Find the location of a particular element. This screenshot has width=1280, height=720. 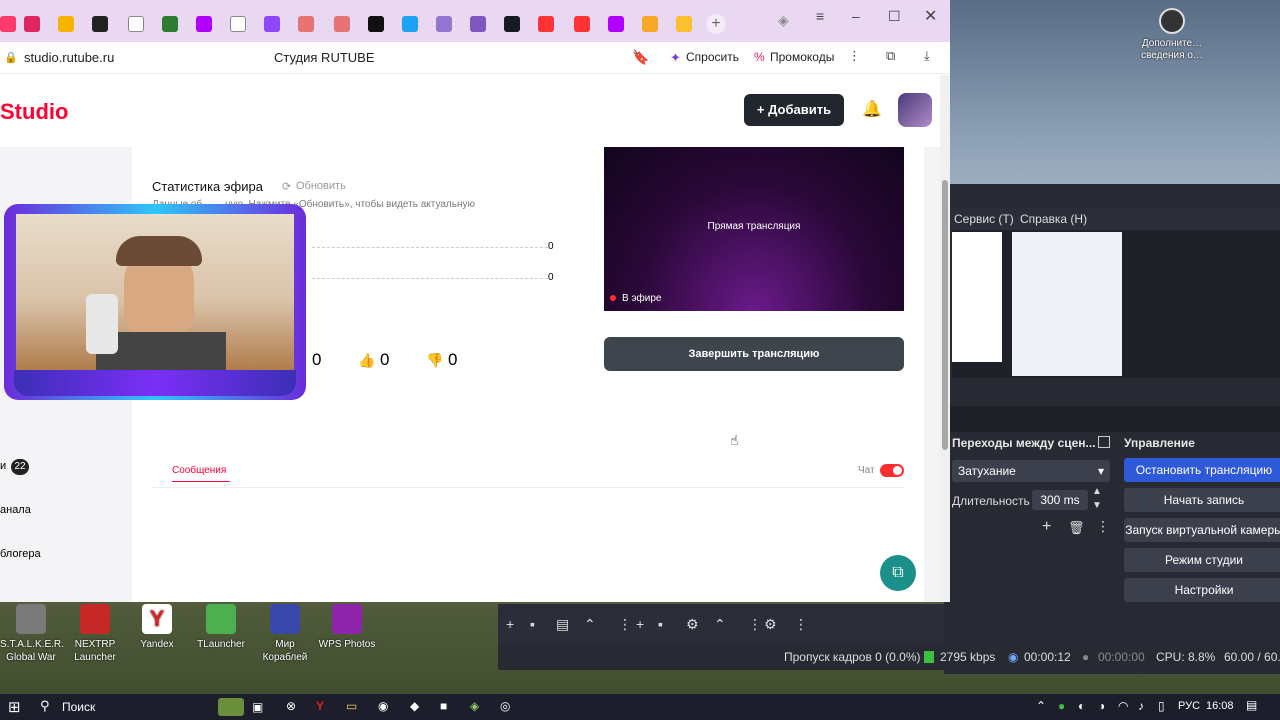

app-icon-3: ◈ is located at coordinates (474, 706).